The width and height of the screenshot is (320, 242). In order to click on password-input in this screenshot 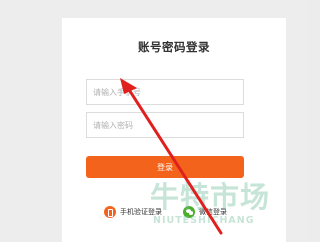, I will do `click(165, 125)`.